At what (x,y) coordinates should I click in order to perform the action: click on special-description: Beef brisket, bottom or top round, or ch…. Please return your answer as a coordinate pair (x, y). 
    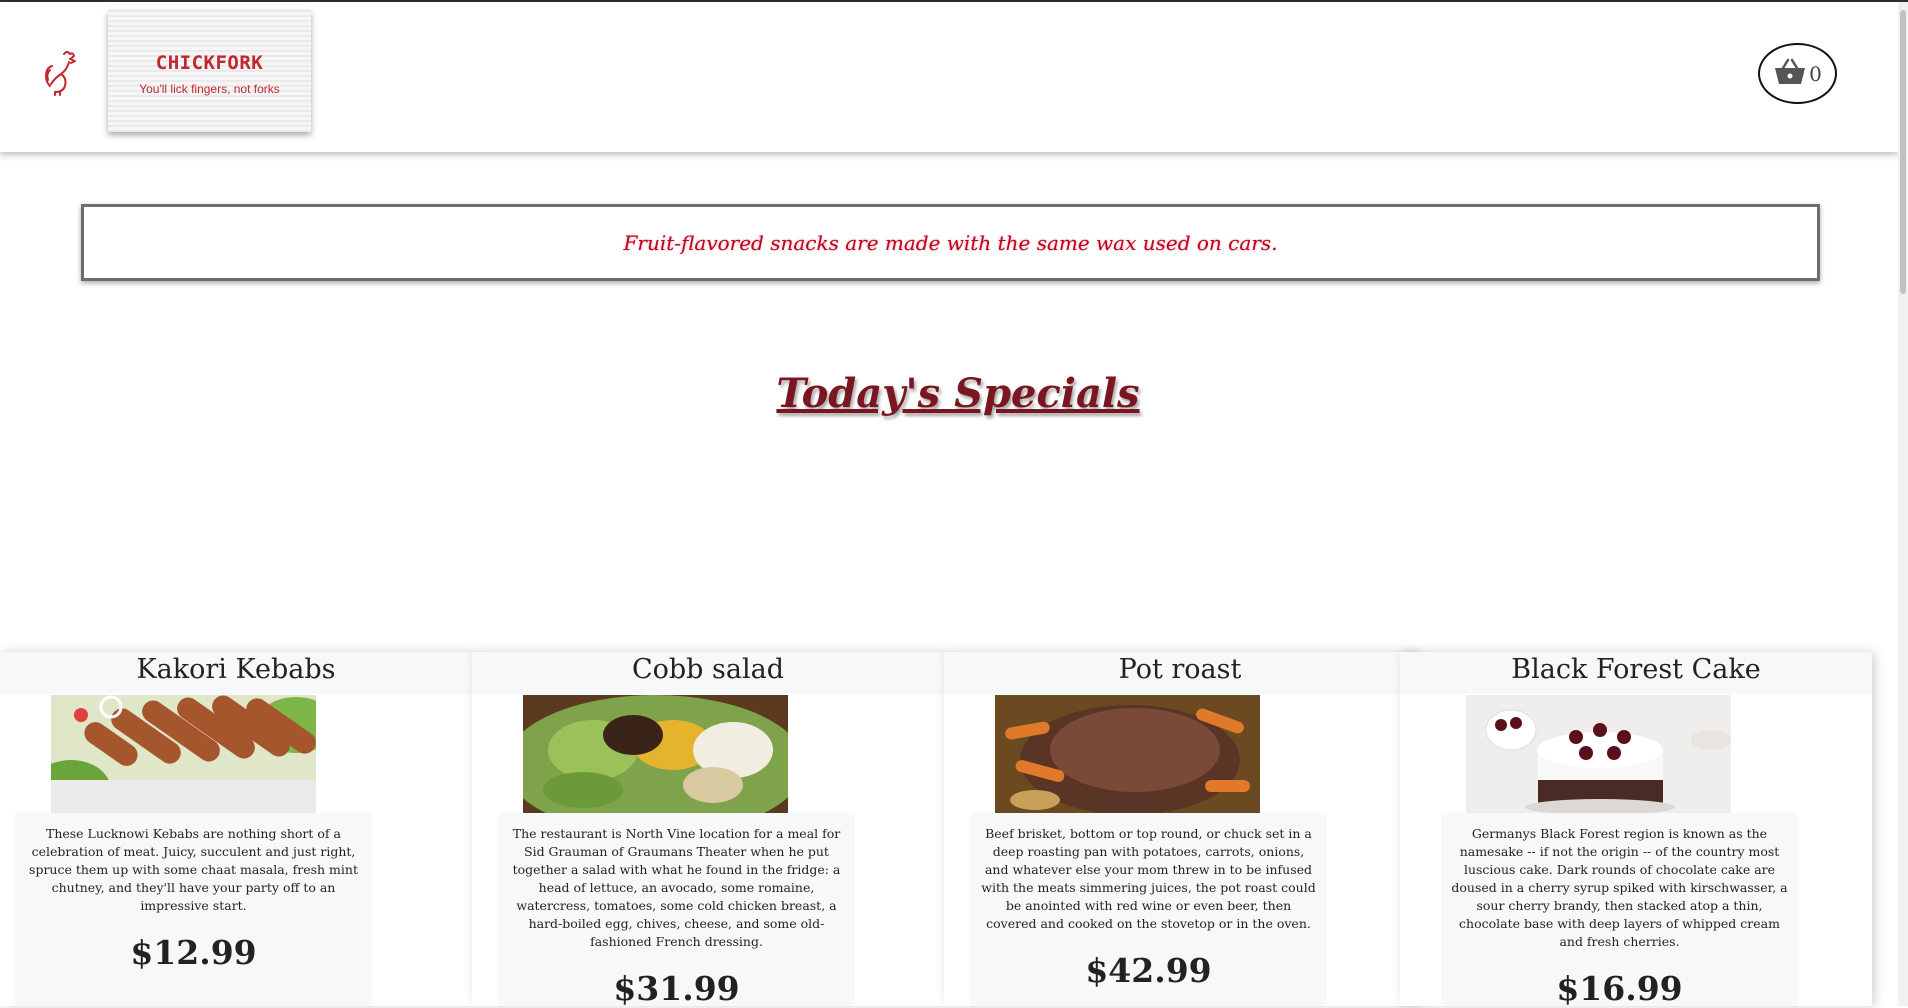
    Looking at the image, I should click on (1148, 878).